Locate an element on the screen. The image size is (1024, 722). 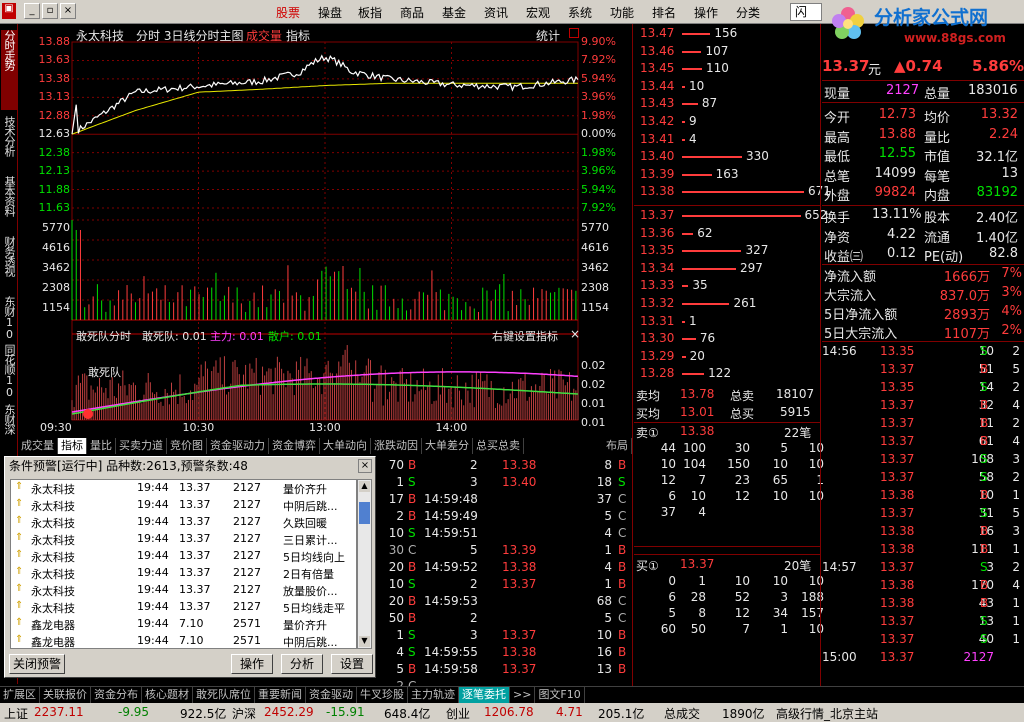
bottom-tab-11: 图文F10 is located at coordinates (560, 695).